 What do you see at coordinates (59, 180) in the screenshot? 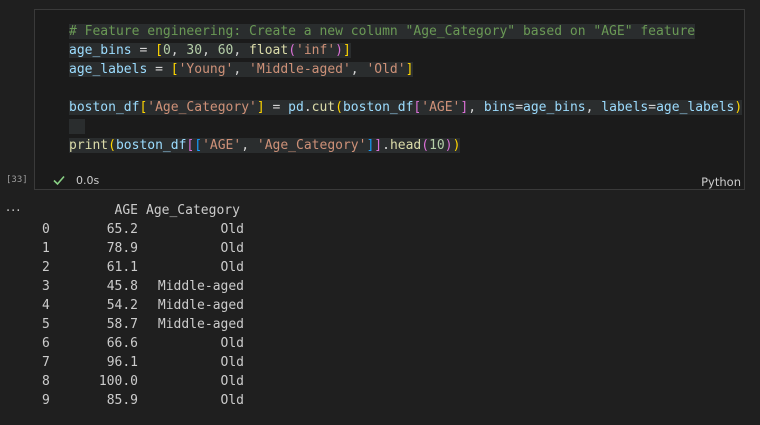
I see `check-icon` at bounding box center [59, 180].